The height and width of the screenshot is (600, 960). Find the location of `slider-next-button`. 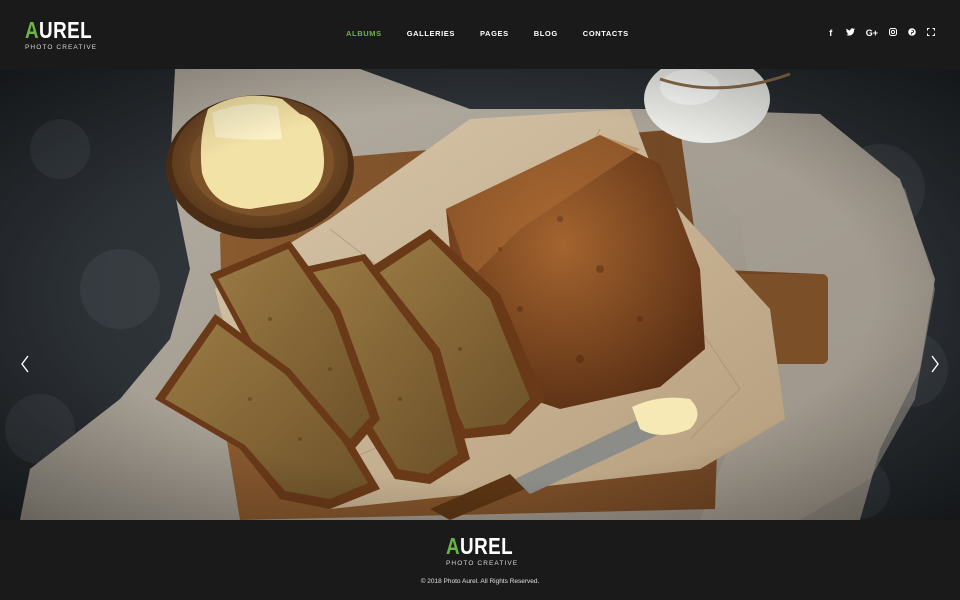

slider-next-button is located at coordinates (935, 364).